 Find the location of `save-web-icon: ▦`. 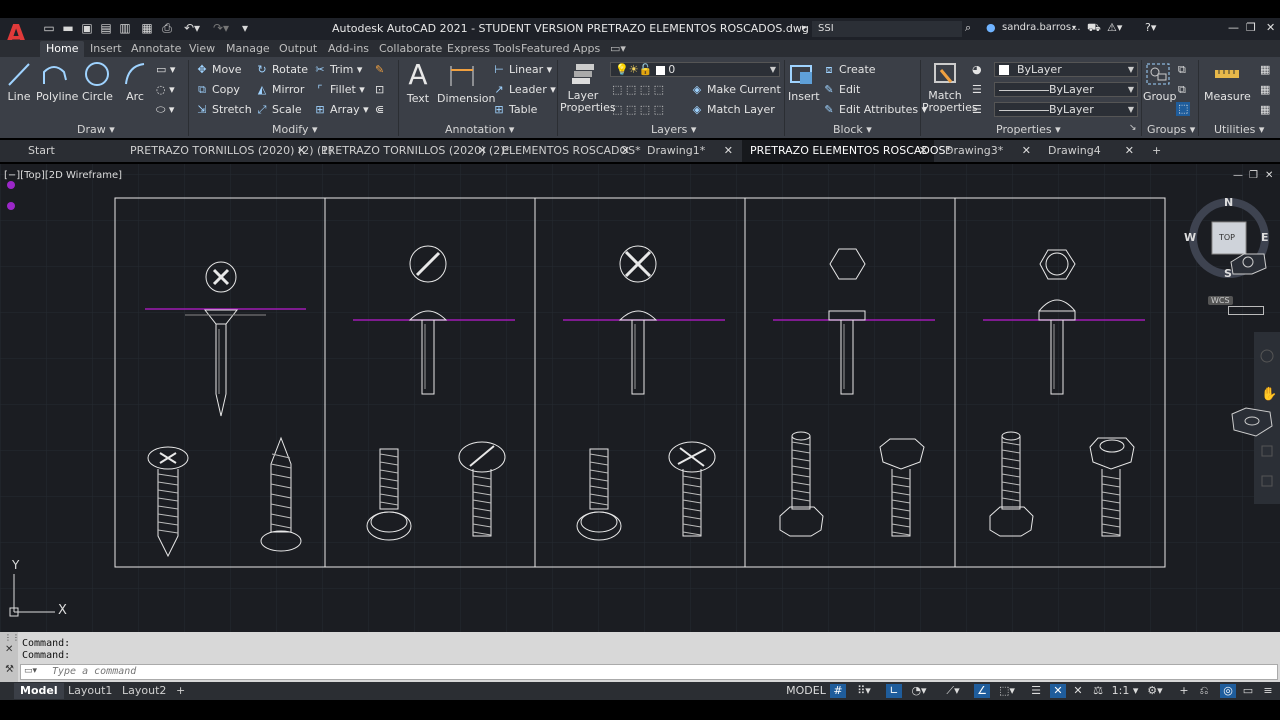

save-web-icon: ▦ is located at coordinates (147, 28).